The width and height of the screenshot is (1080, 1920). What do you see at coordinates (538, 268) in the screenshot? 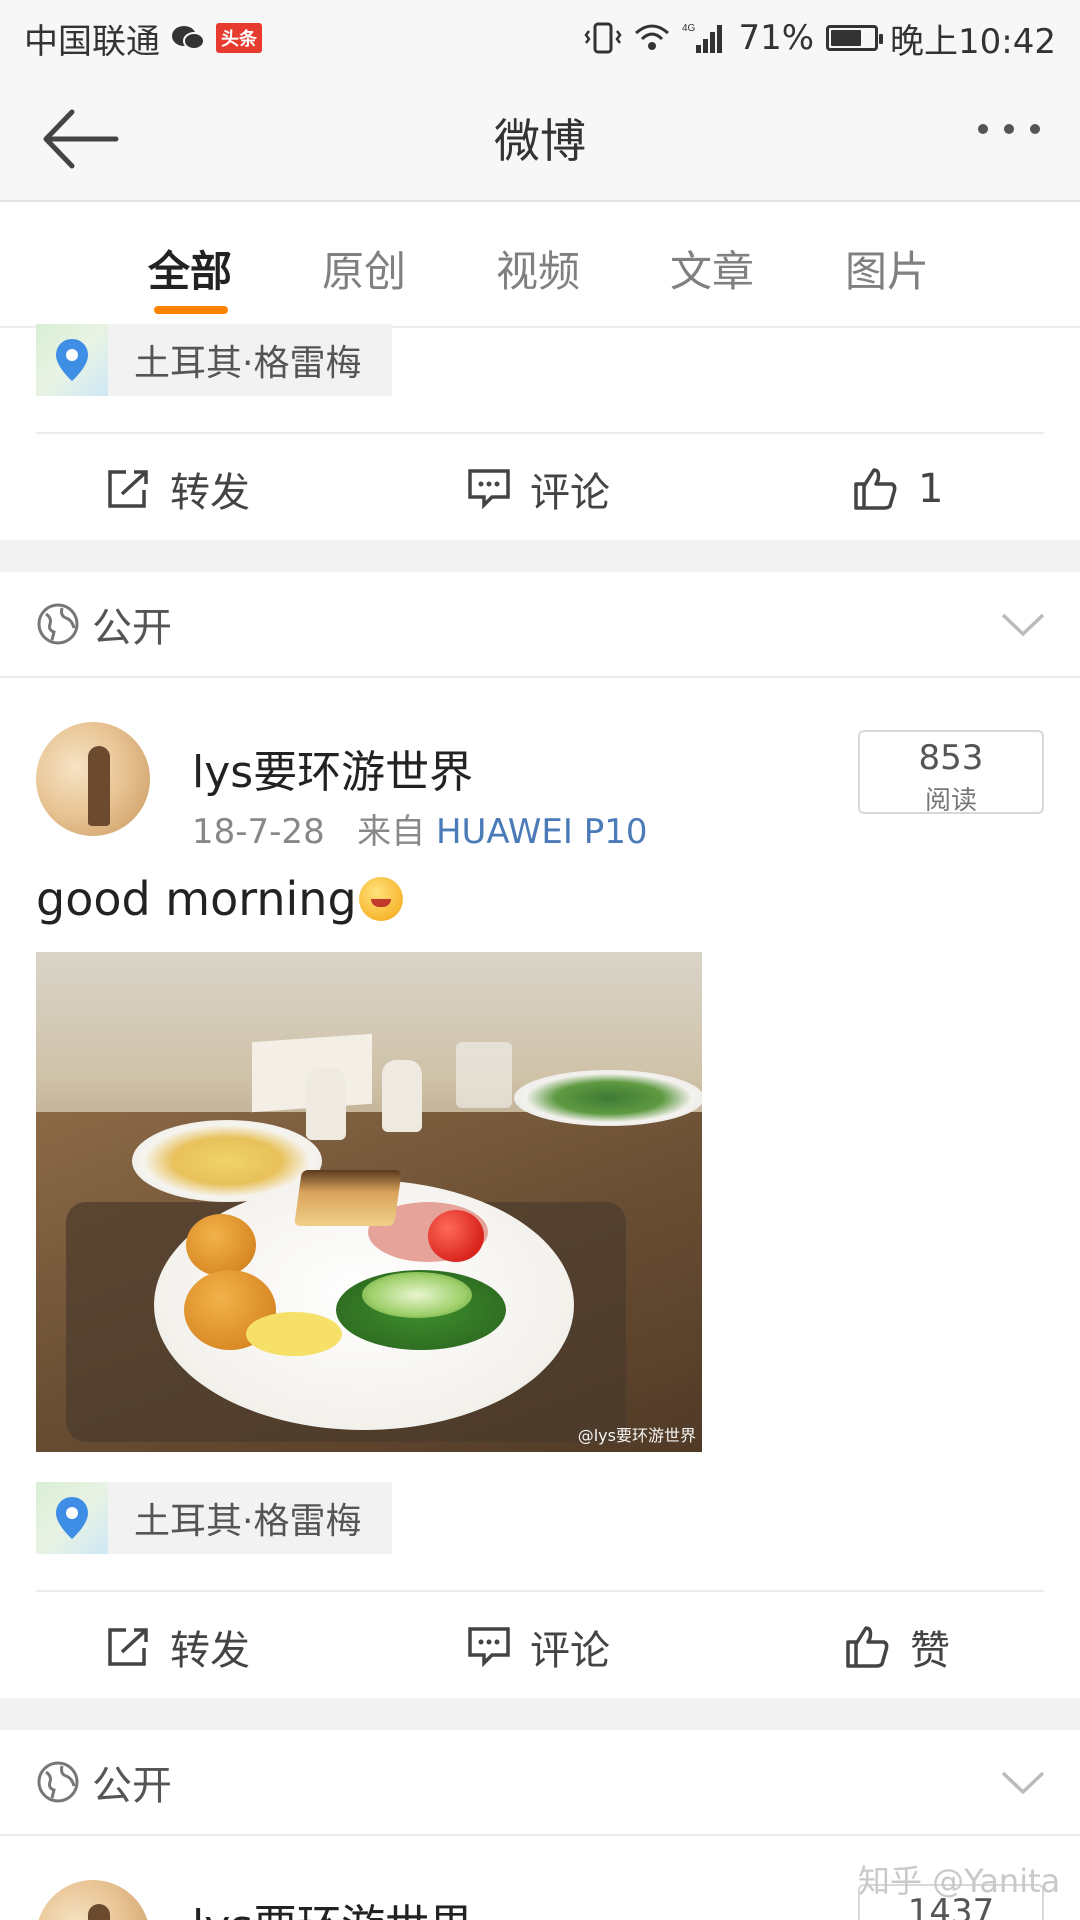
I see `tab-video: 视频` at bounding box center [538, 268].